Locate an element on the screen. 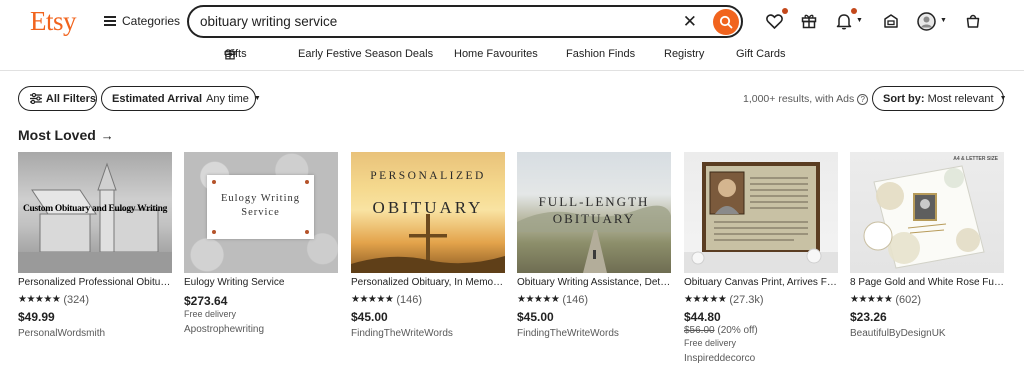 This screenshot has width=1024, height=374. search-button is located at coordinates (726, 22).